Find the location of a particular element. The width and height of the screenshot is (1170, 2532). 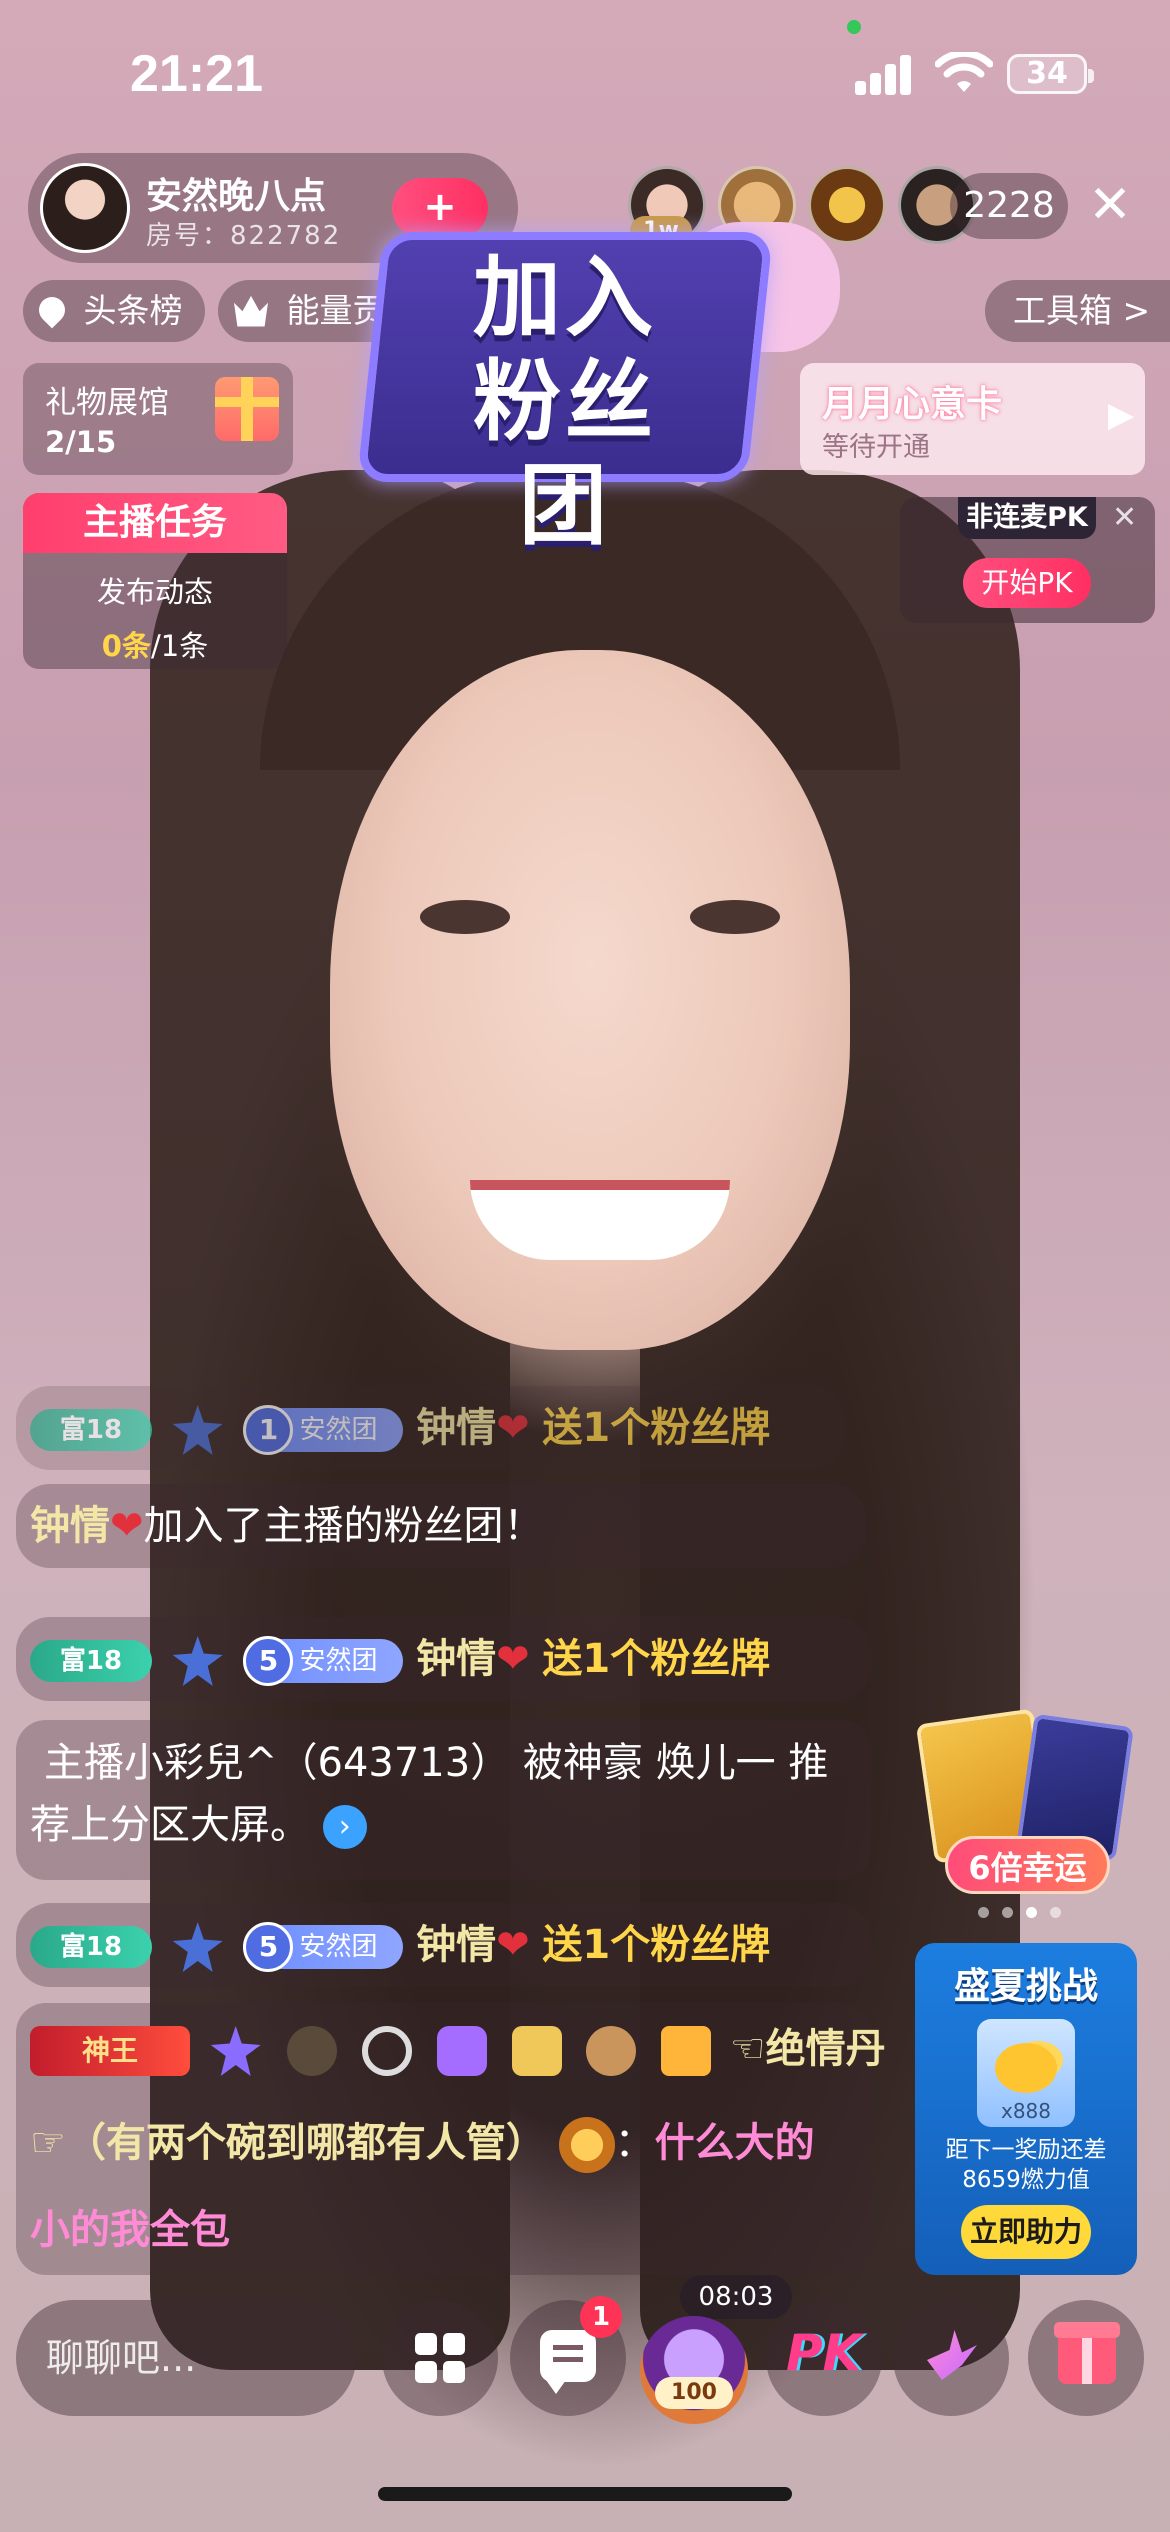

level-6-icon is located at coordinates (611, 2051).